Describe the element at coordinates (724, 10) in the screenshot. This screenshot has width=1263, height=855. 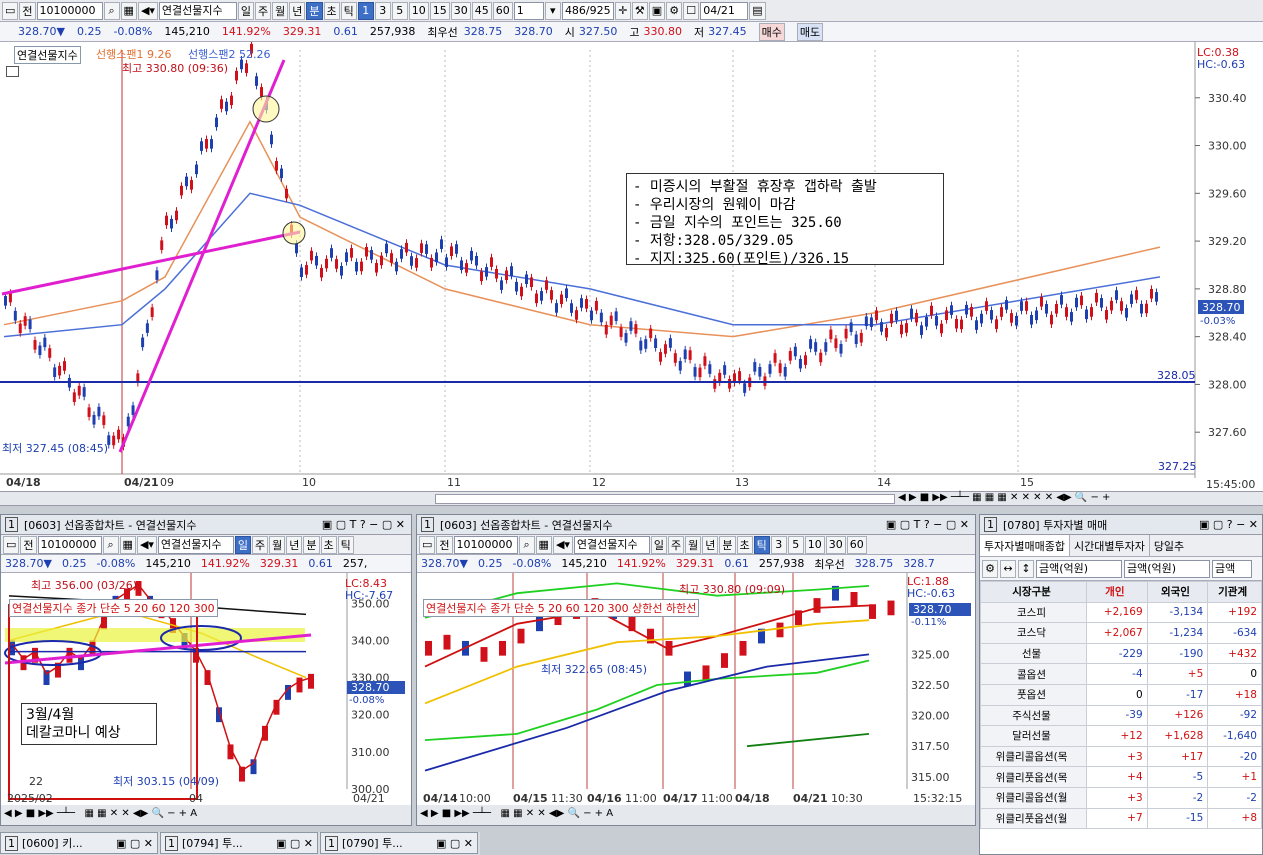
I see `date-field: 04/21` at that location.